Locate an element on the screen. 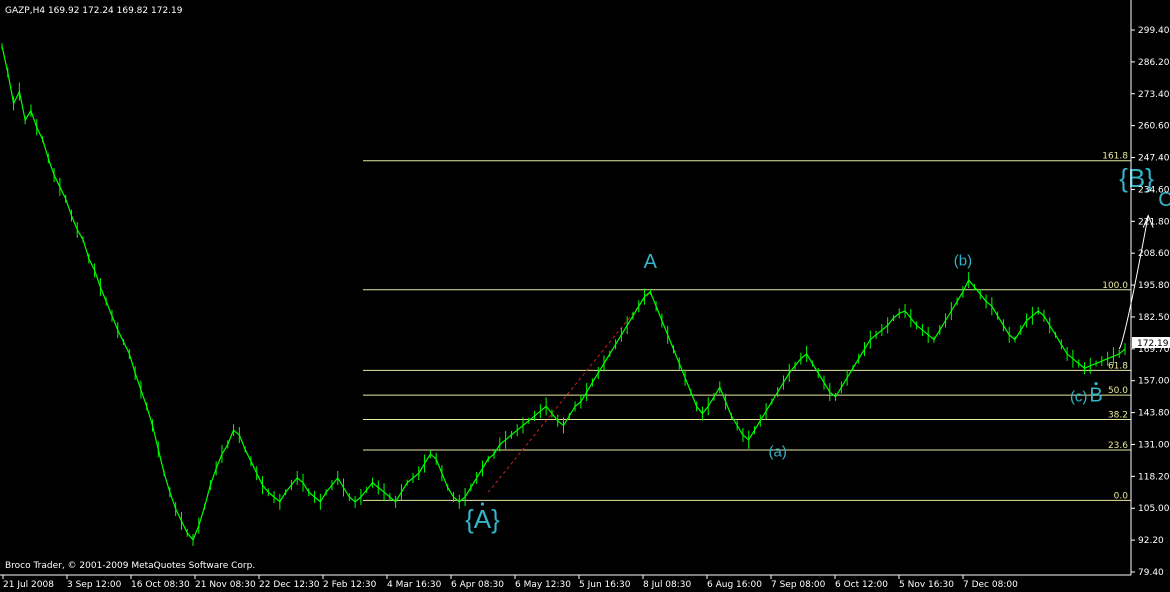 The height and width of the screenshot is (592, 1170). y-tick-label: 208.60 is located at coordinates (1154, 254).